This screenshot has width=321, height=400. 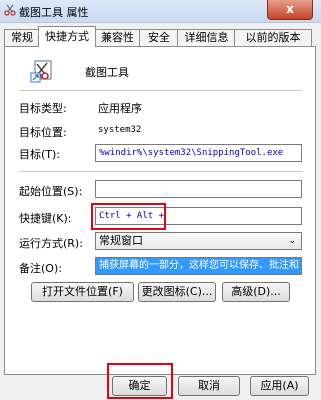 What do you see at coordinates (54, 12) in the screenshot?
I see `window-title: 截图工具 属性` at bounding box center [54, 12].